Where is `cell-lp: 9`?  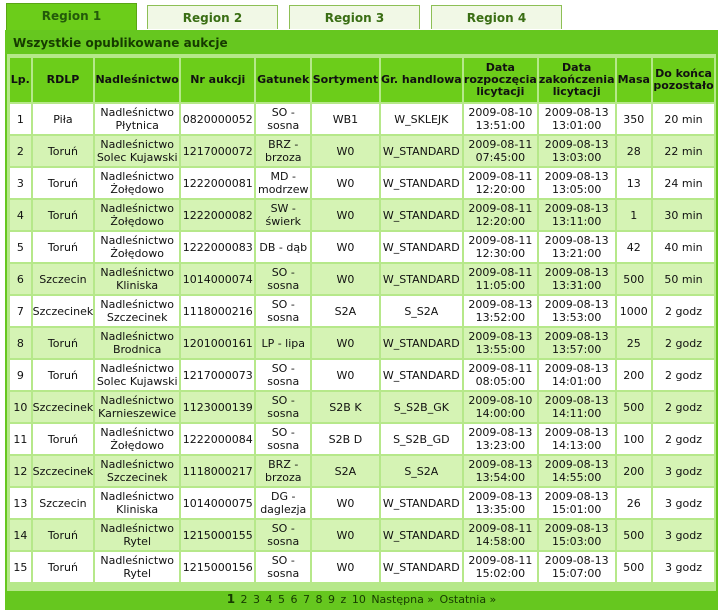 cell-lp: 9 is located at coordinates (20, 375).